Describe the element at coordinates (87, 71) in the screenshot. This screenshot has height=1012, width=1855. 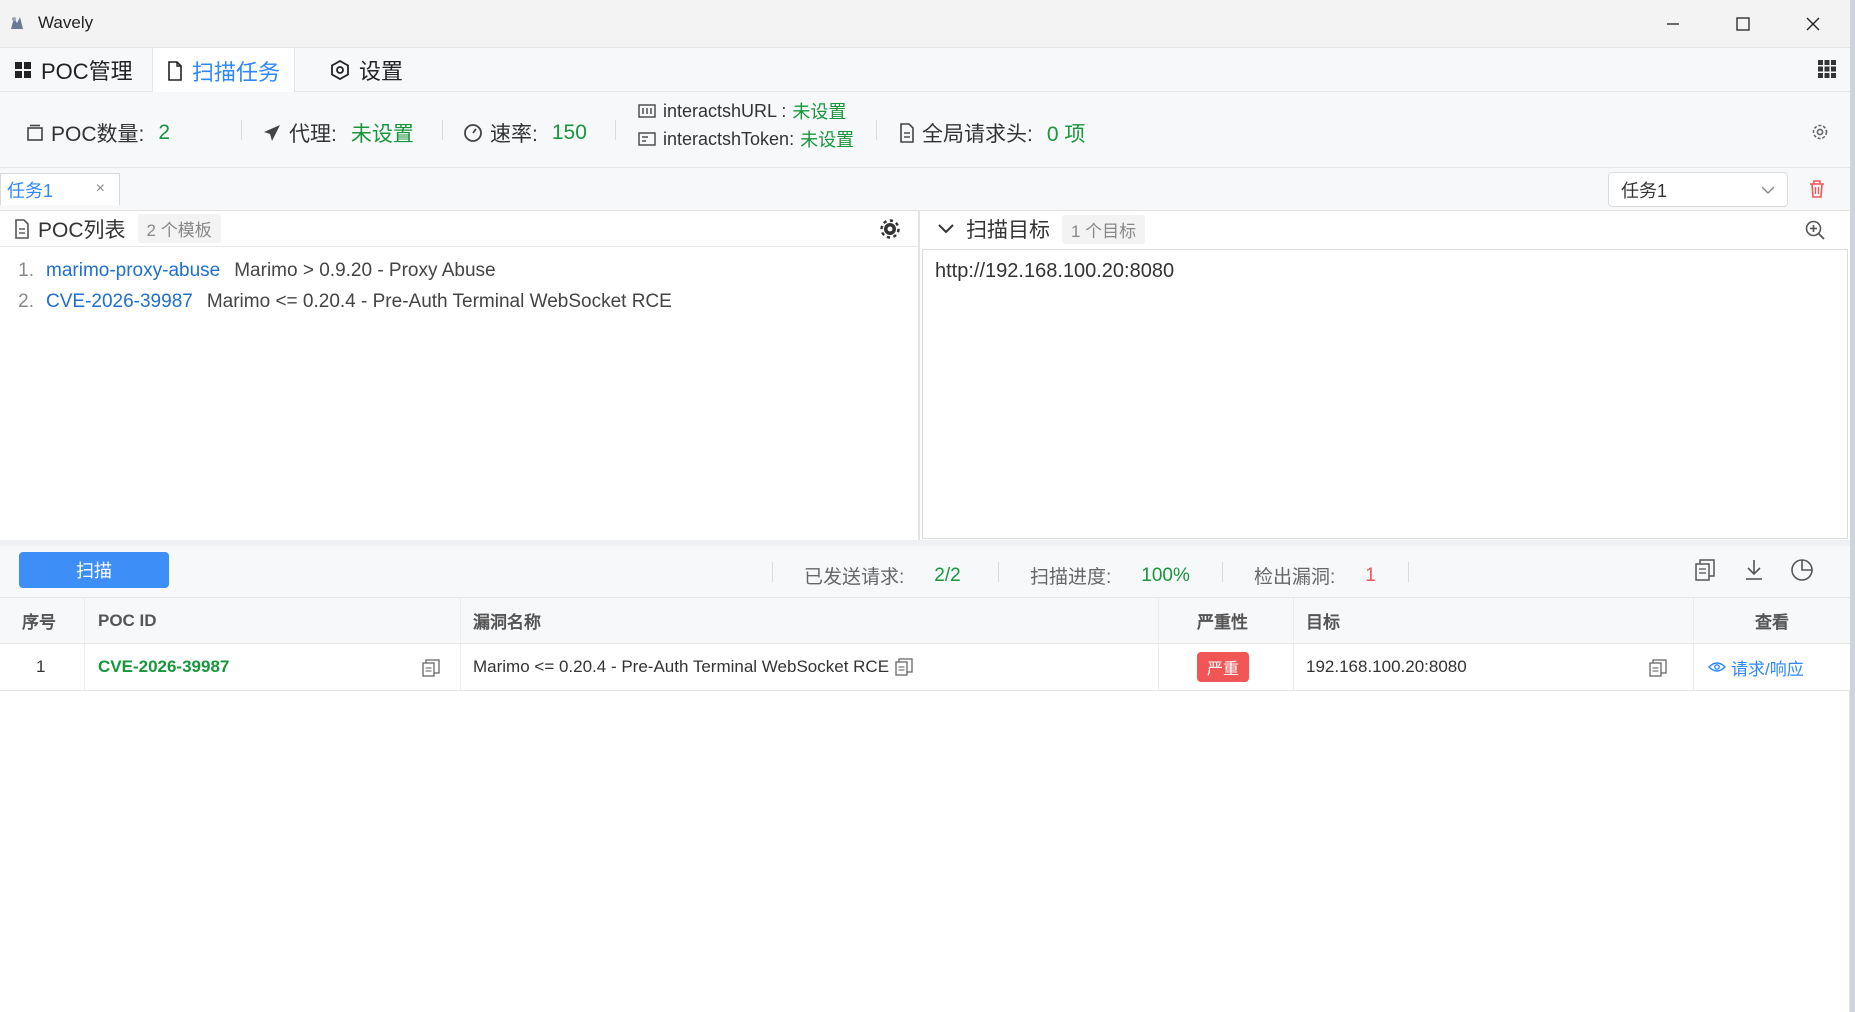
I see `tab-label: POC管理` at that location.